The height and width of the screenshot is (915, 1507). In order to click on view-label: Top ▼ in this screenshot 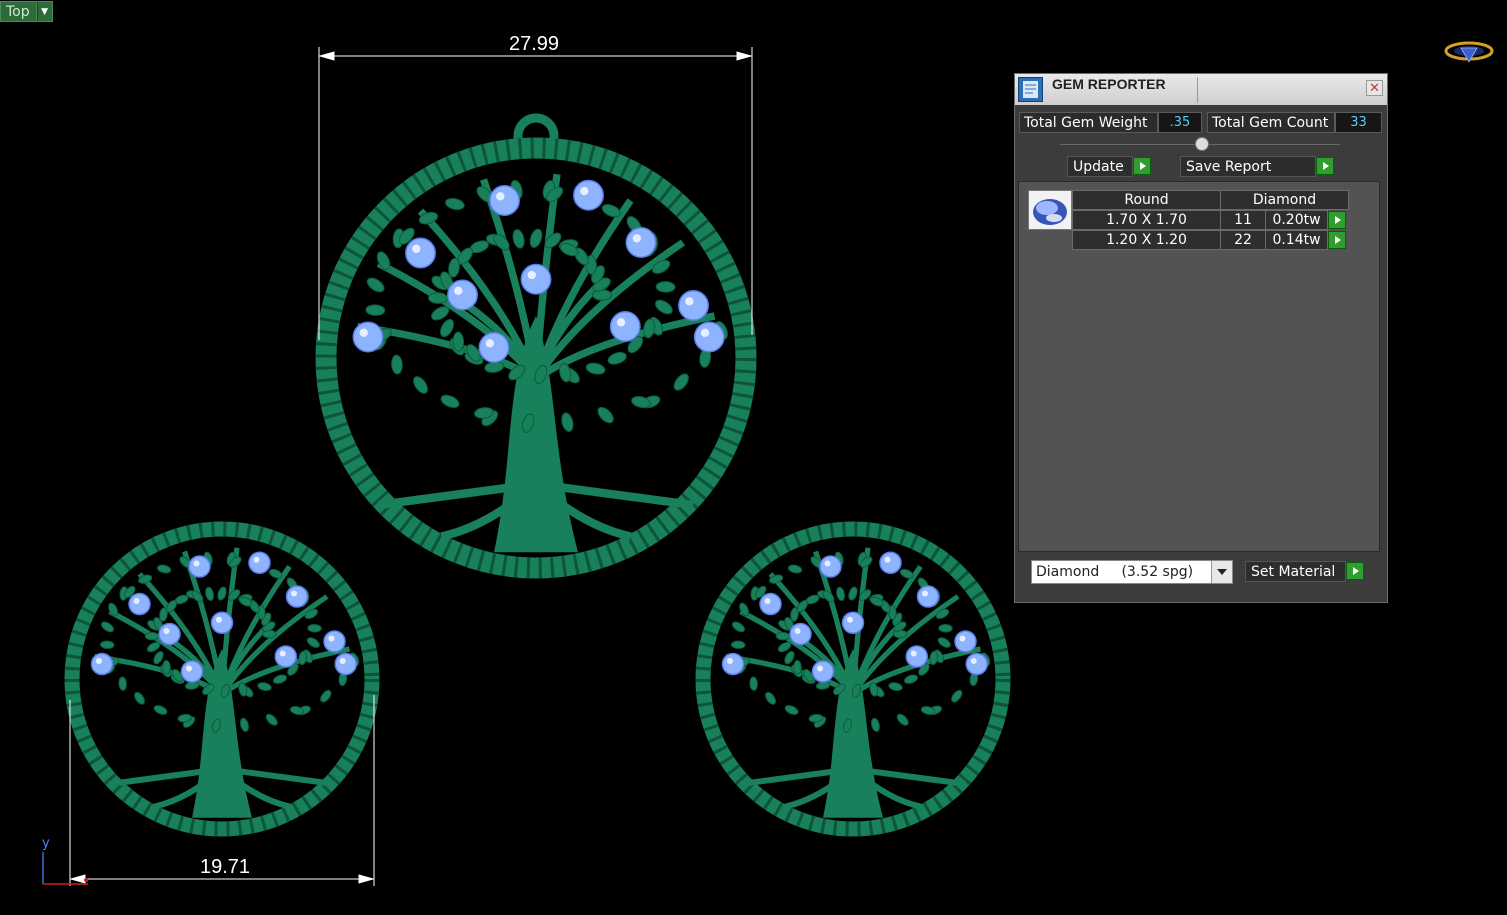, I will do `click(26, 11)`.